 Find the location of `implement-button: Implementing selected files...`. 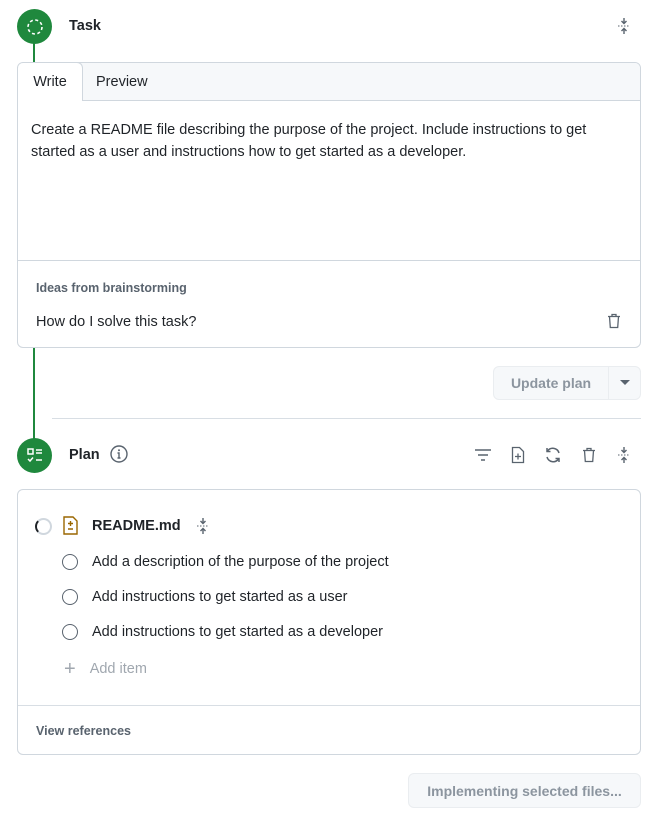

implement-button: Implementing selected files... is located at coordinates (524, 790).